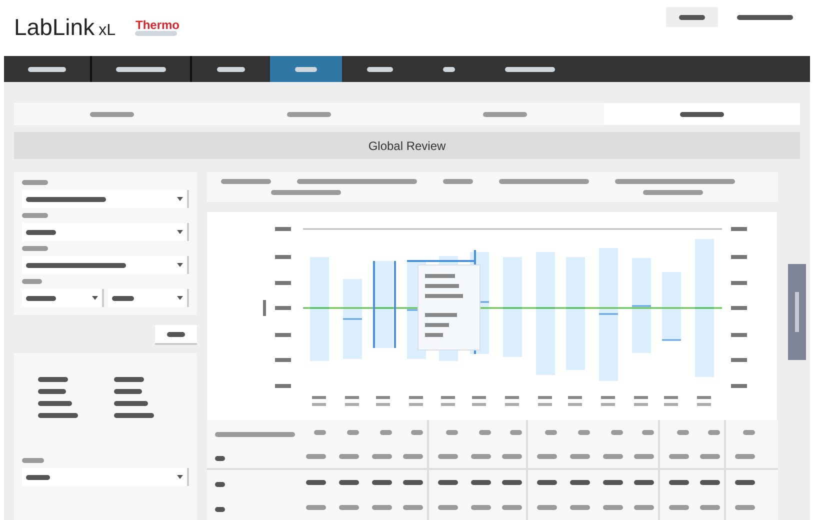  What do you see at coordinates (264, 308) in the screenshot?
I see `axis-title` at bounding box center [264, 308].